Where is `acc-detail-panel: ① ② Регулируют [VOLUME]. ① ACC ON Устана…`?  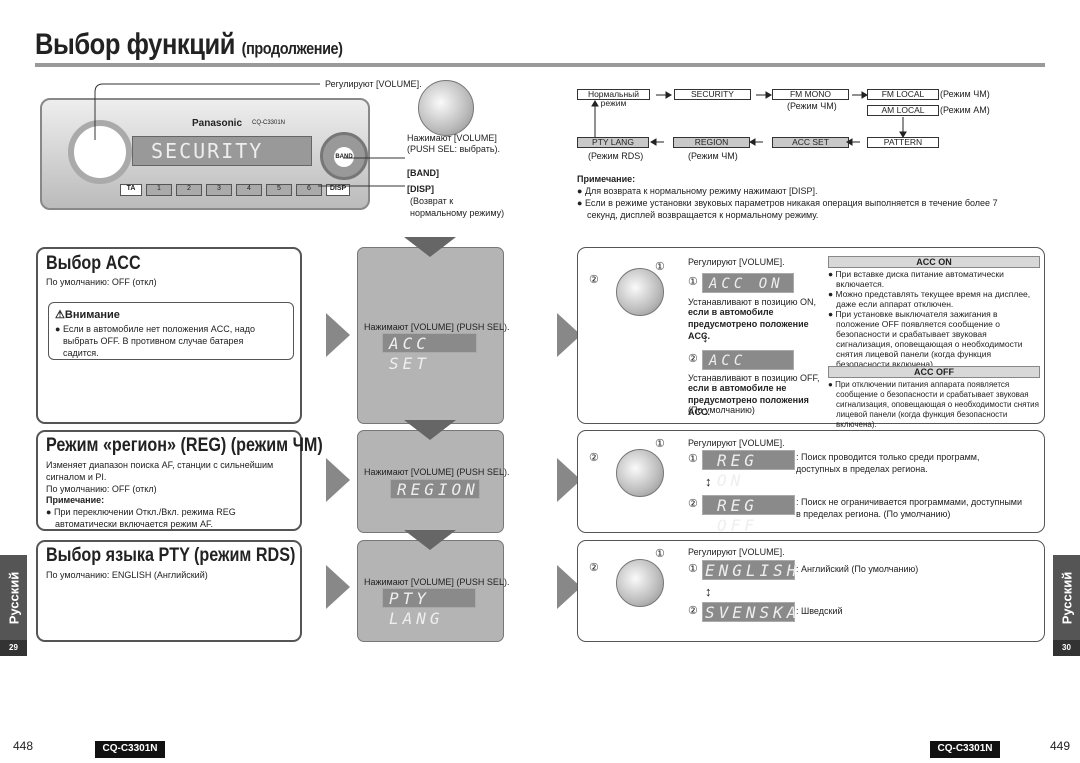
acc-detail-panel: ① ② Регулируют [VOLUME]. ① ACC ON Устана… is located at coordinates (811, 338).